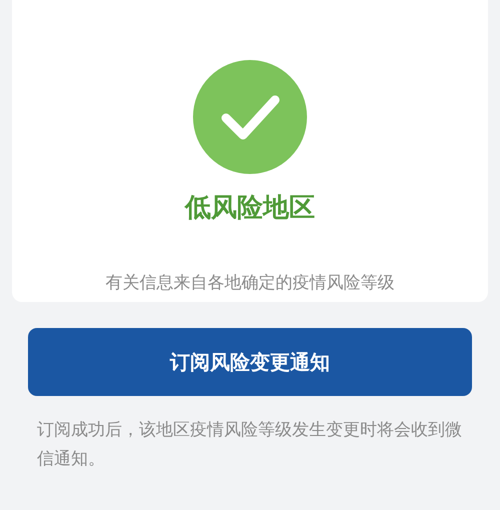  I want to click on check-icon, so click(250, 117).